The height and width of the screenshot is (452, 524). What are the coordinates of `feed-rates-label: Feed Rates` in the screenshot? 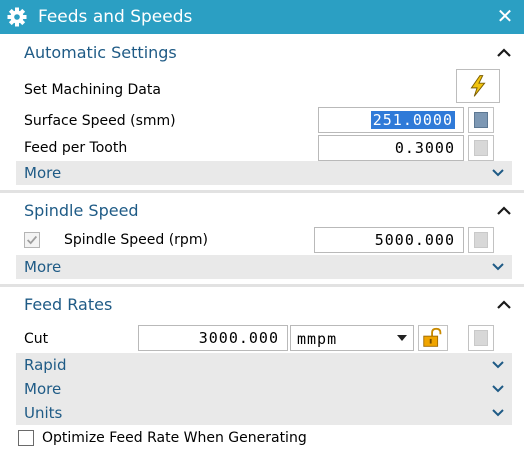 It's located at (68, 304).